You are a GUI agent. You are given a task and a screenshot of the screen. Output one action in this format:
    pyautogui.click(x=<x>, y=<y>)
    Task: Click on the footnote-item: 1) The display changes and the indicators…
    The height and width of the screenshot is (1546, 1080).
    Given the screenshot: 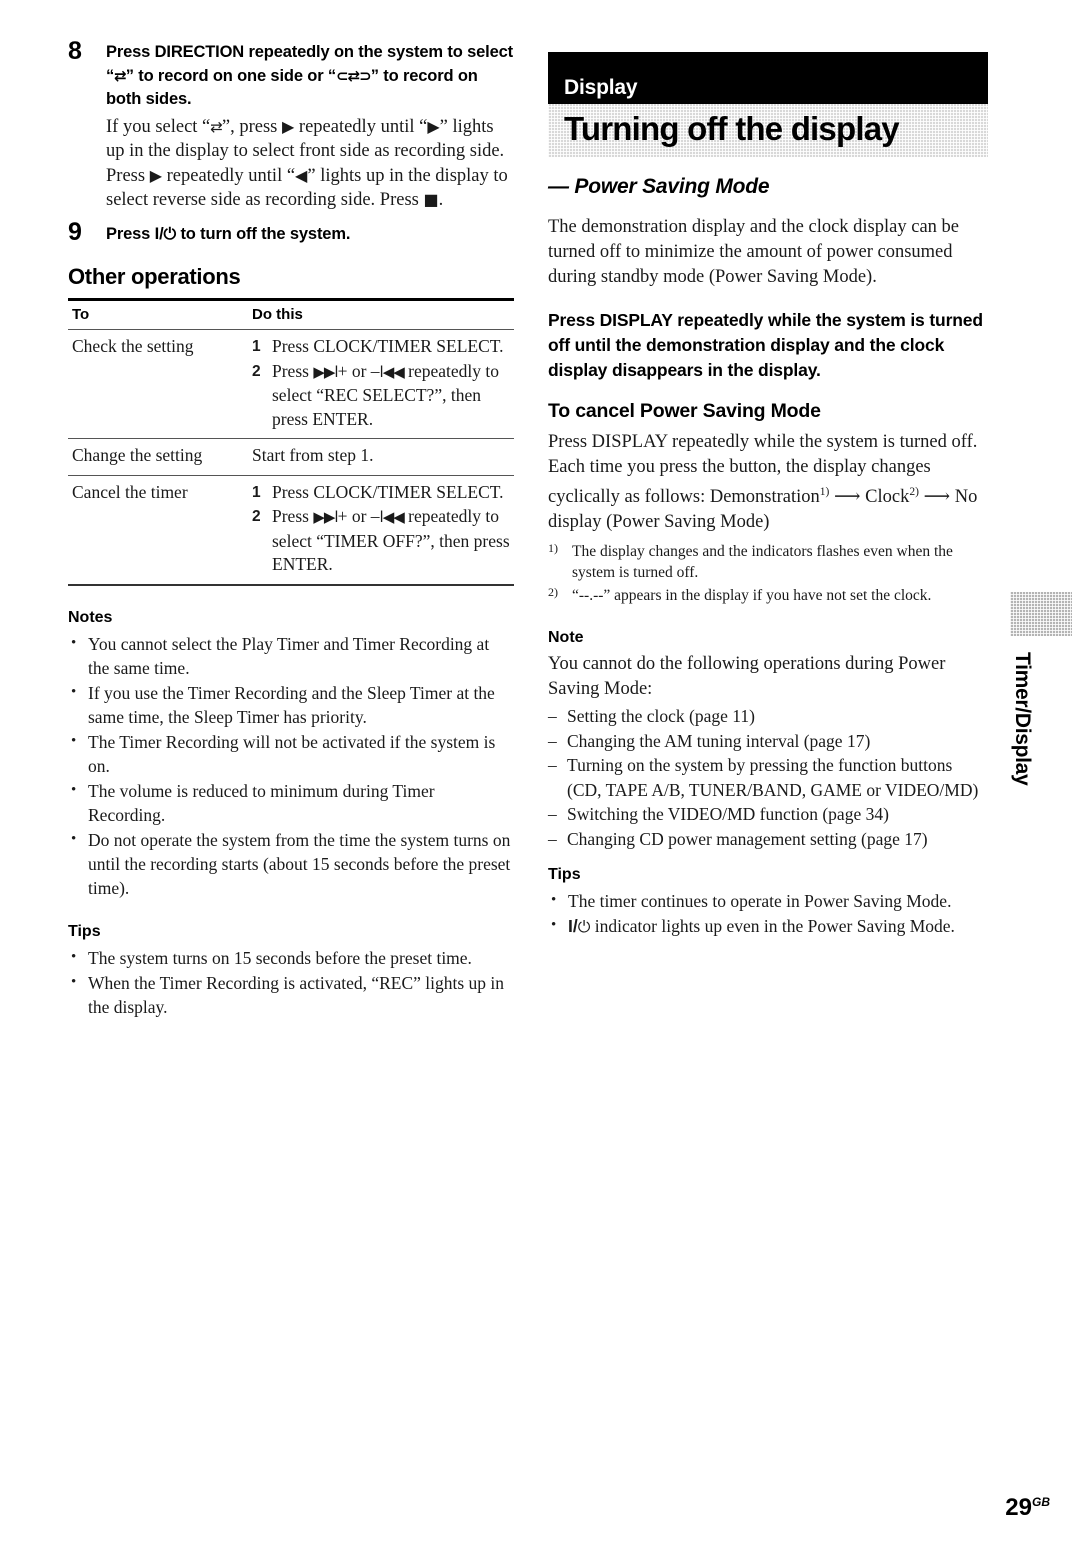 What is the action you would take?
    pyautogui.click(x=768, y=562)
    